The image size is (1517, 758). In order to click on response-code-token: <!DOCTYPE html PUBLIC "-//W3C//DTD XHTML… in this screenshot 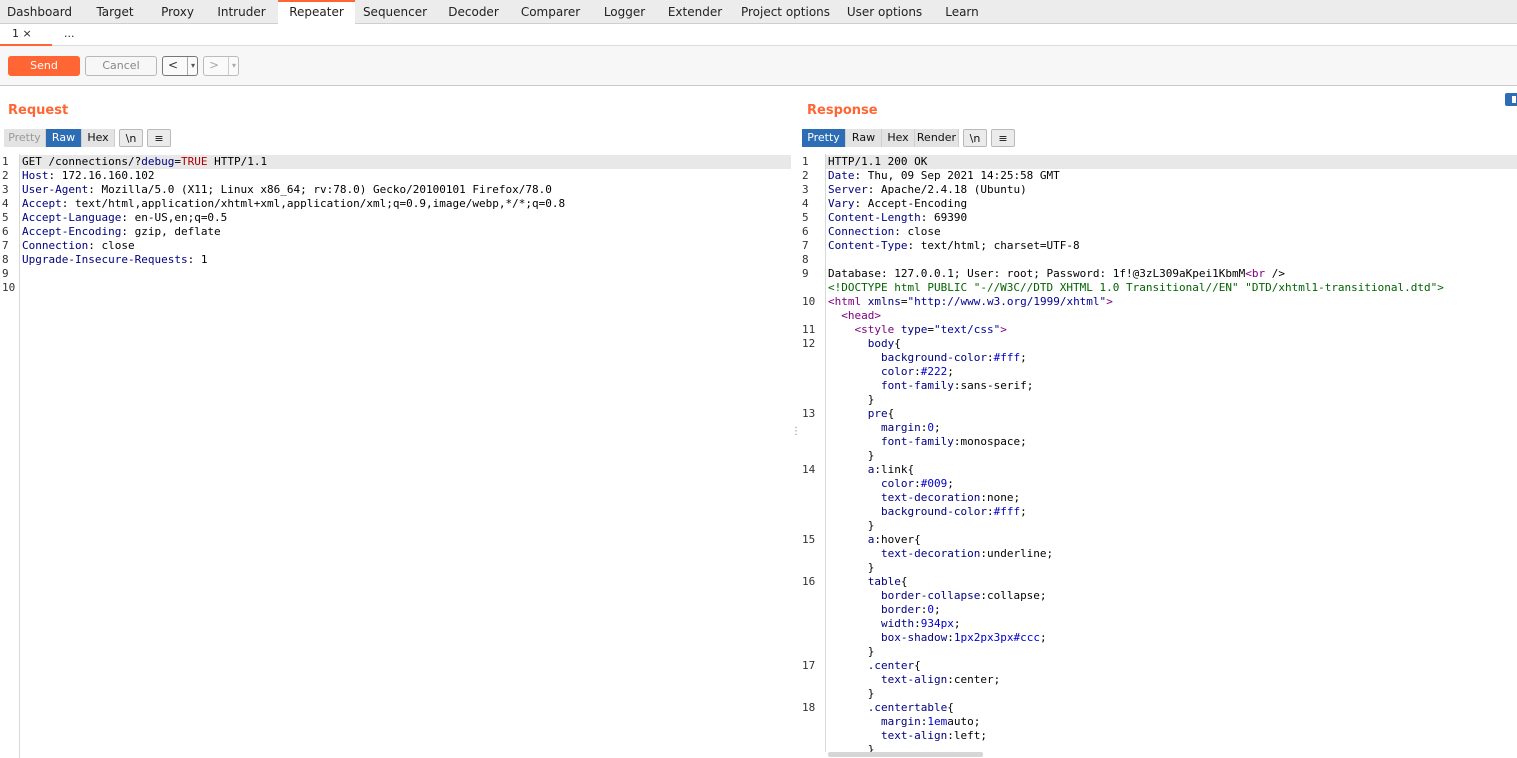, I will do `click(1136, 287)`.